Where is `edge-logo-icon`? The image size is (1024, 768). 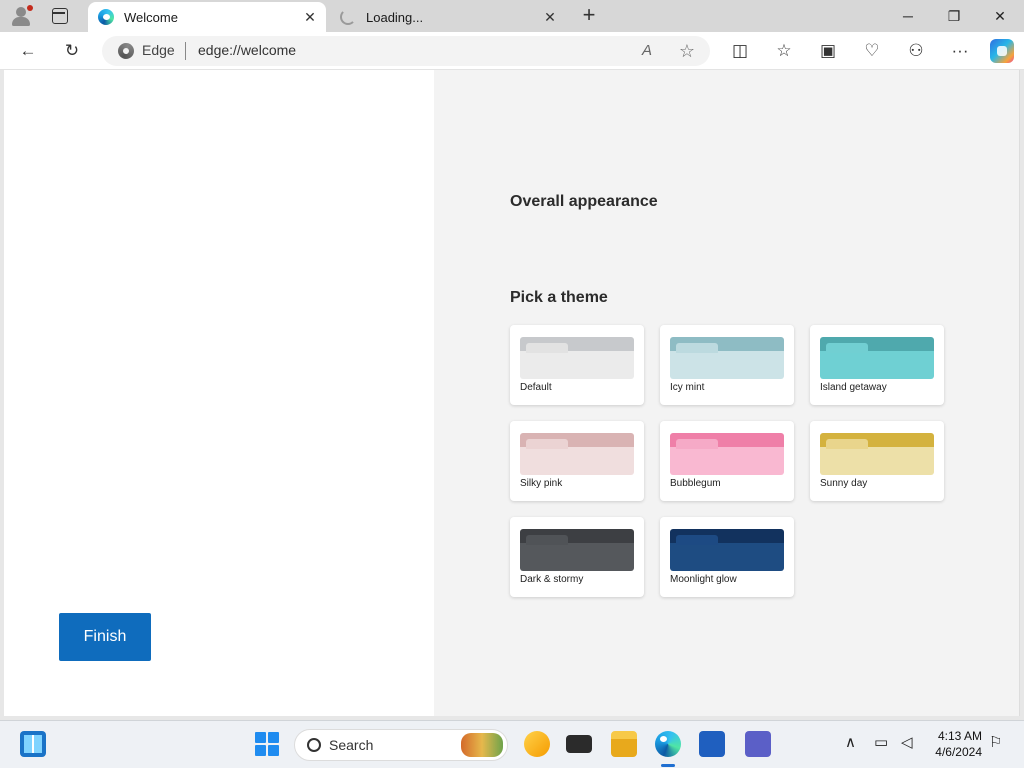
edge-logo-icon is located at coordinates (106, 17).